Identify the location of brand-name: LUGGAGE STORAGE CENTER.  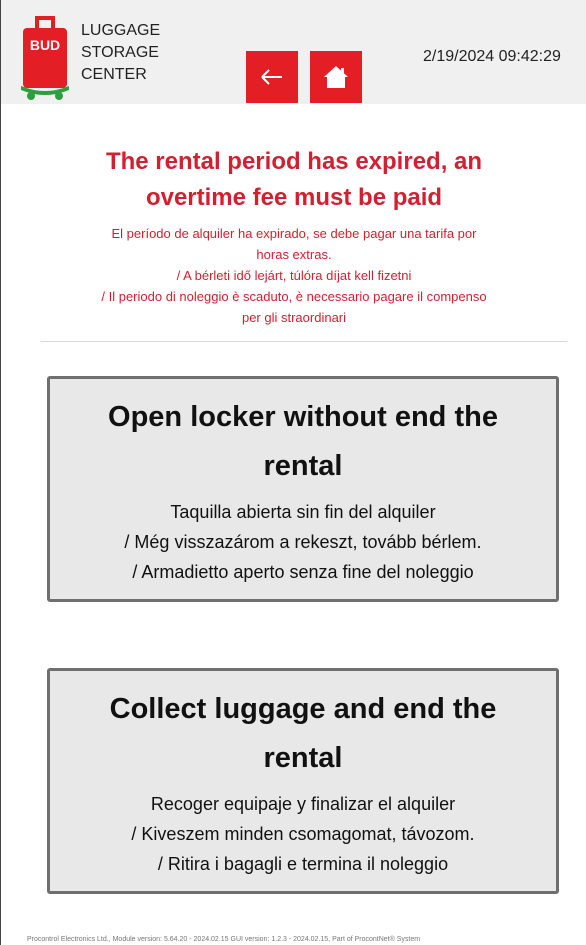
(120, 53).